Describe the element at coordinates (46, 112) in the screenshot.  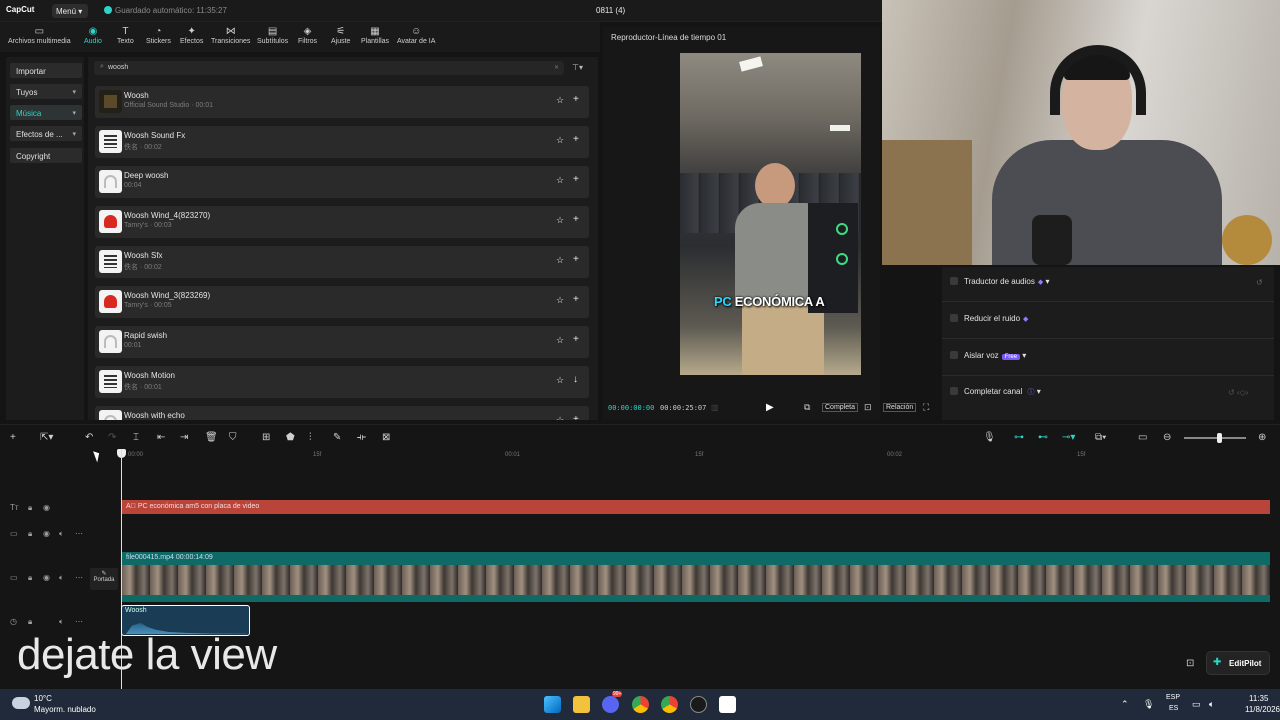
I see `sidebar-item-music: Música ▾` at that location.